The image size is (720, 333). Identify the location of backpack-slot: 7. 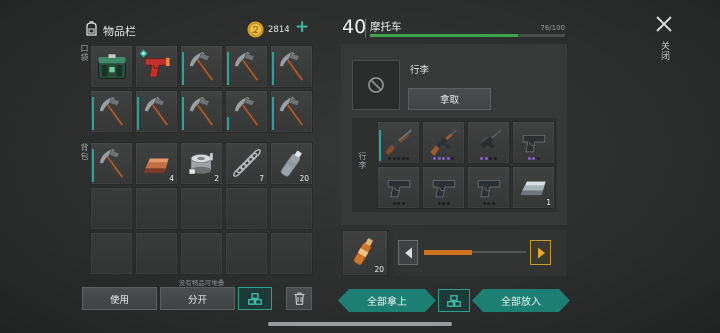
(246, 163).